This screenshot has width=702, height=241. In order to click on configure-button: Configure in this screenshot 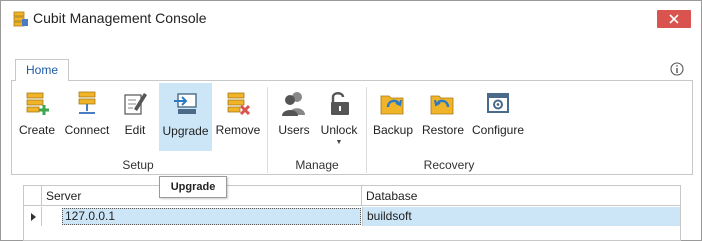, I will do `click(498, 117)`.